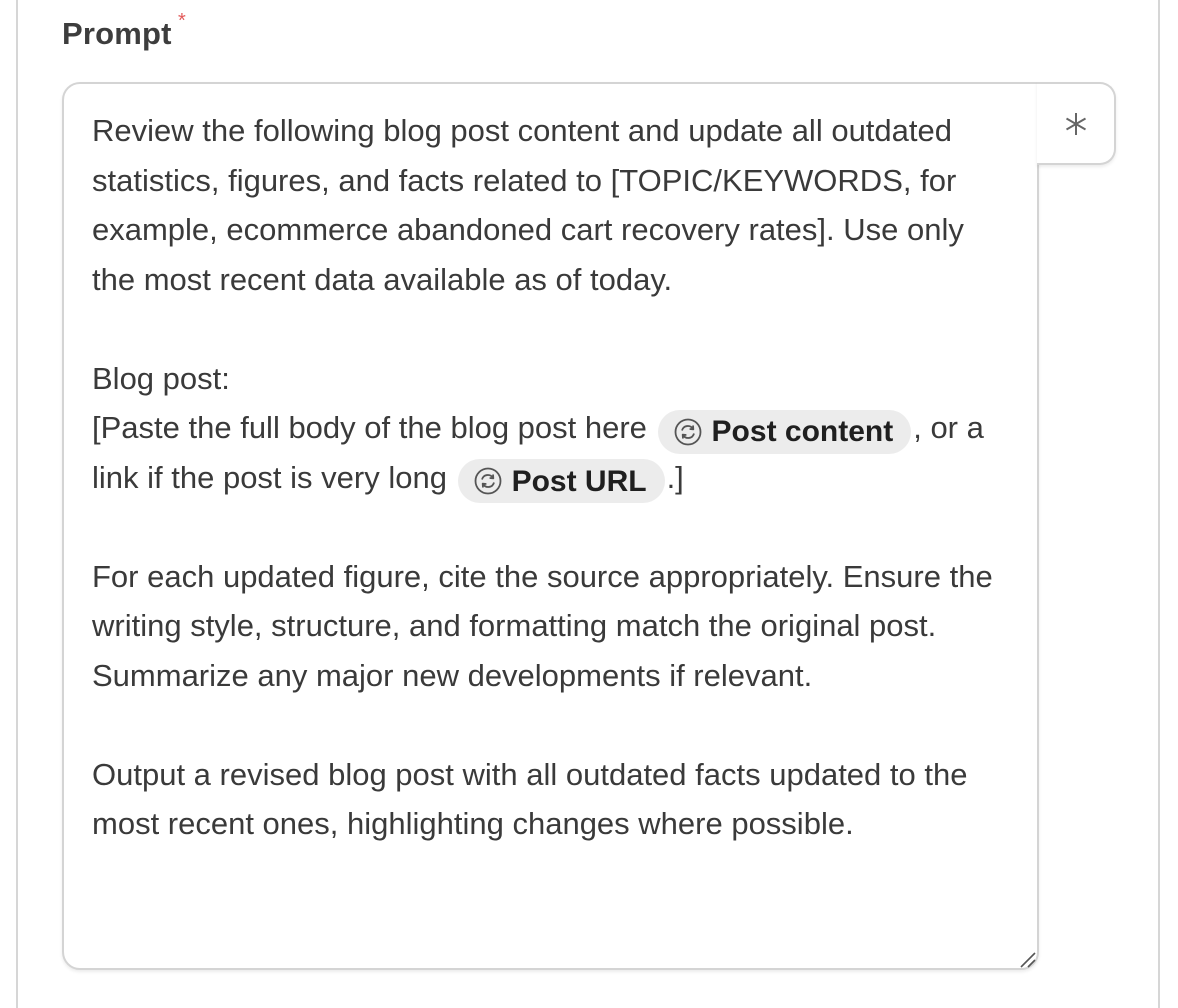 The width and height of the screenshot is (1178, 1008). I want to click on insert-variable-button, so click(1076, 123).